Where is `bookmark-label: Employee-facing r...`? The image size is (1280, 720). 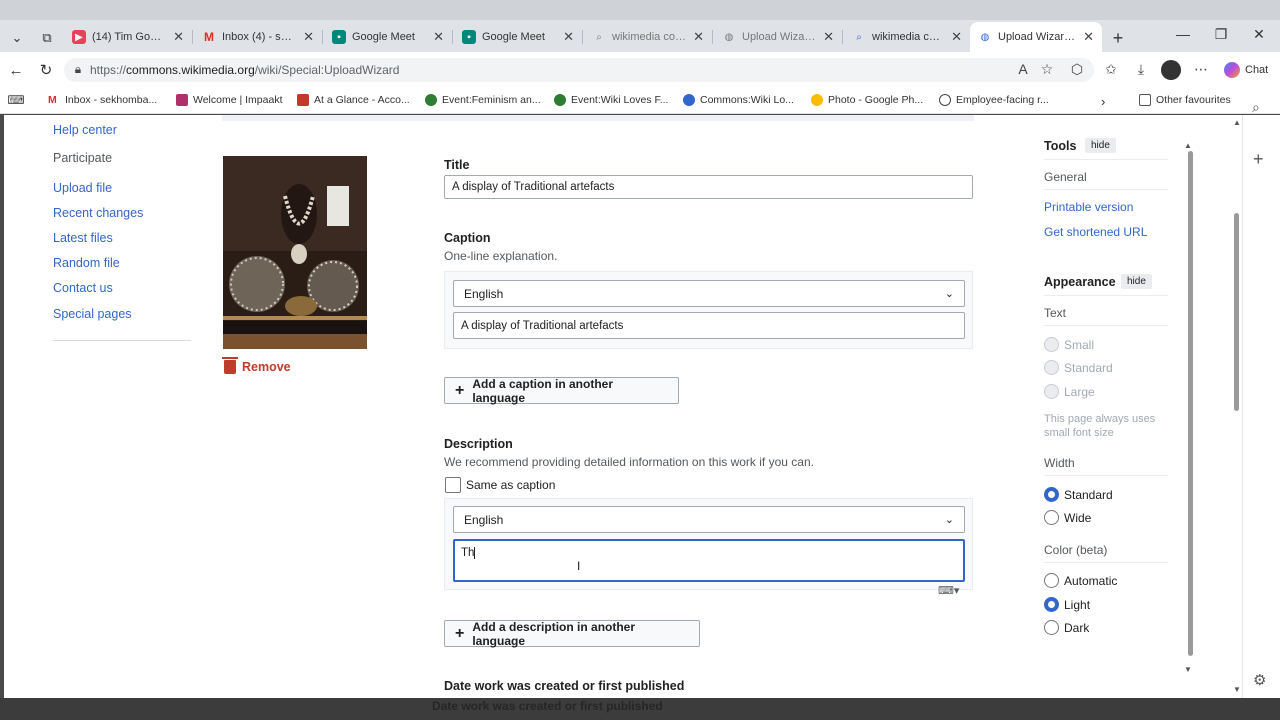
bookmark-label: Employee-facing r... is located at coordinates (1002, 100).